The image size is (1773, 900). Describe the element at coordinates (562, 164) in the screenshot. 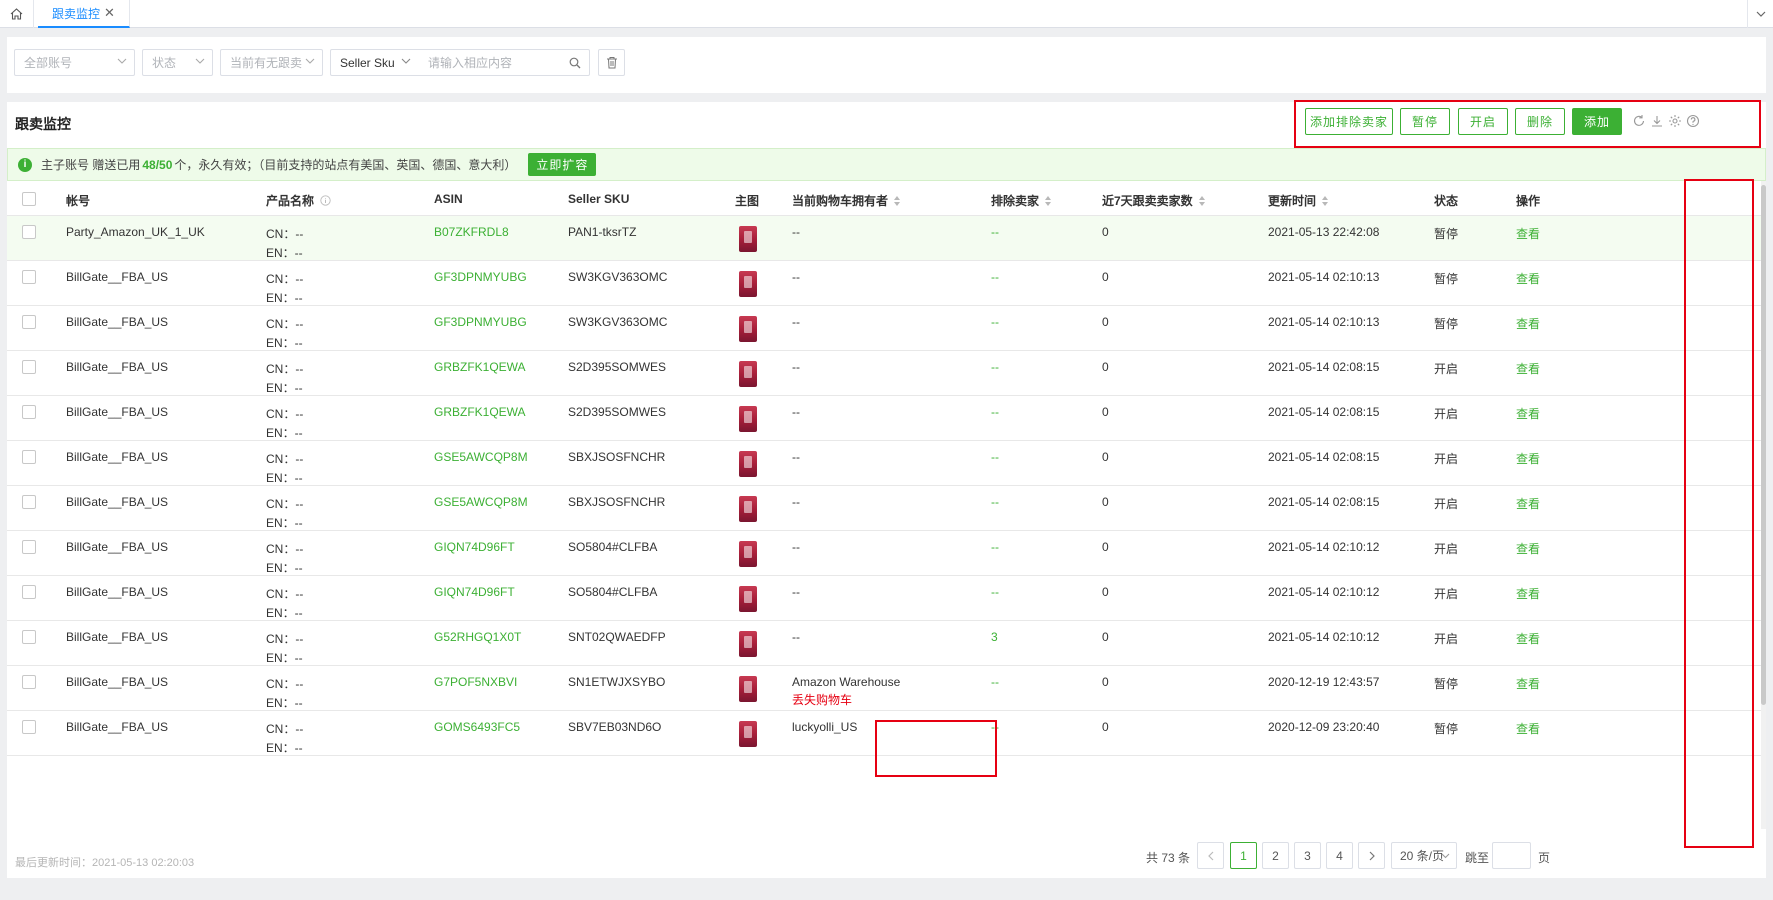

I see `expand-button: 立即扩容` at that location.